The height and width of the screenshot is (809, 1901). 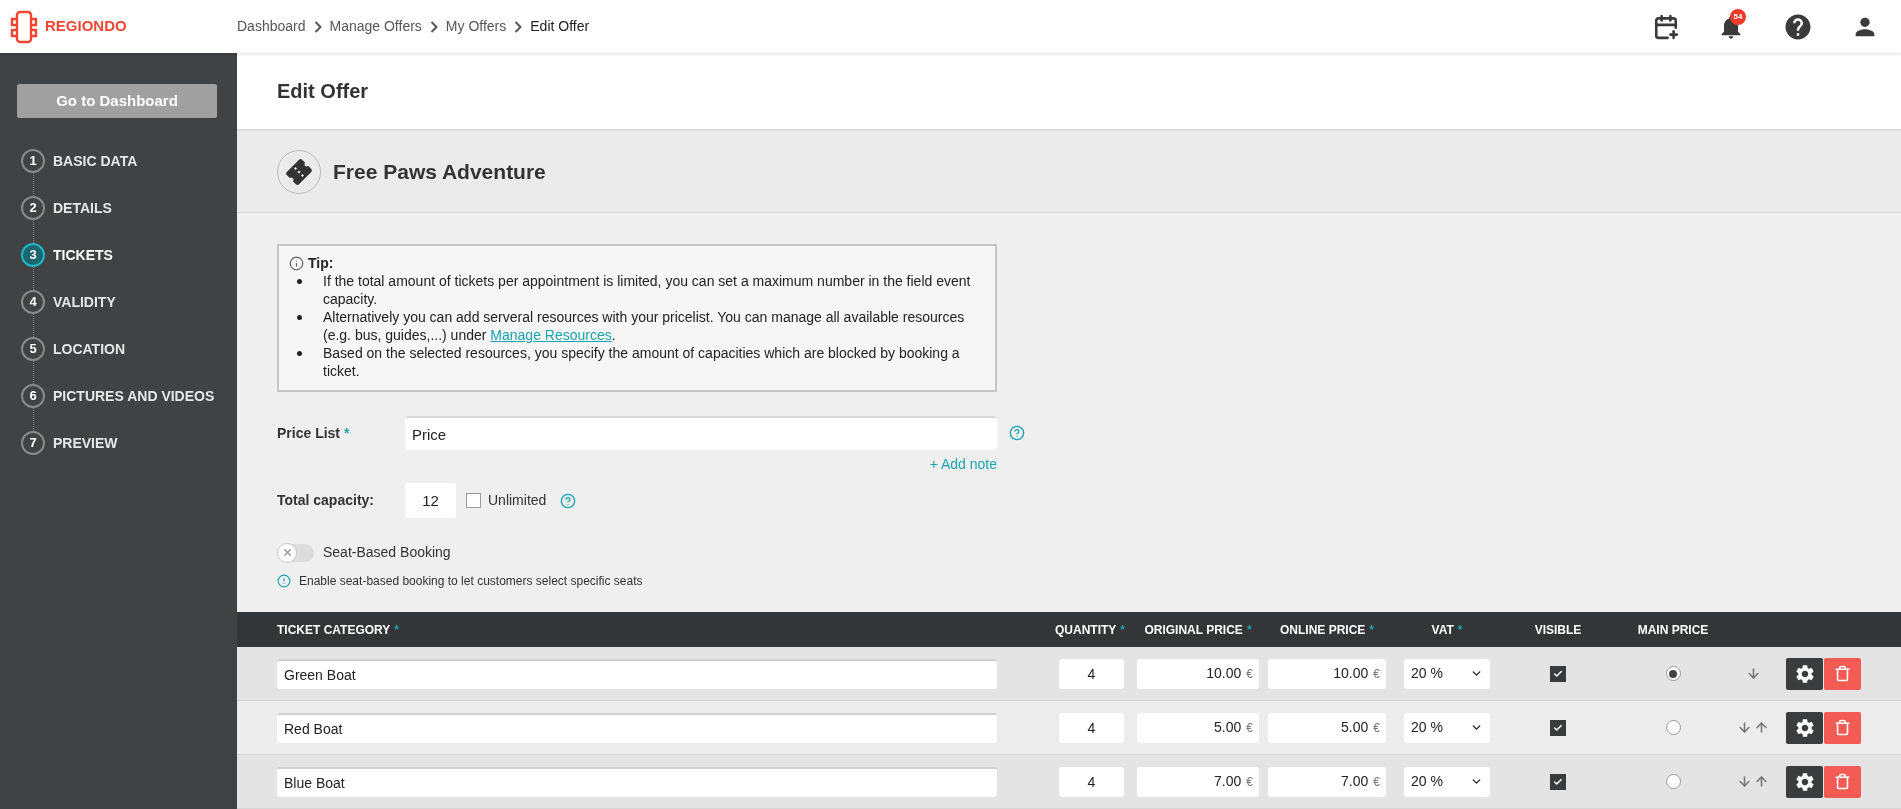 I want to click on offer-title: Free Paws Adventure, so click(x=439, y=171).